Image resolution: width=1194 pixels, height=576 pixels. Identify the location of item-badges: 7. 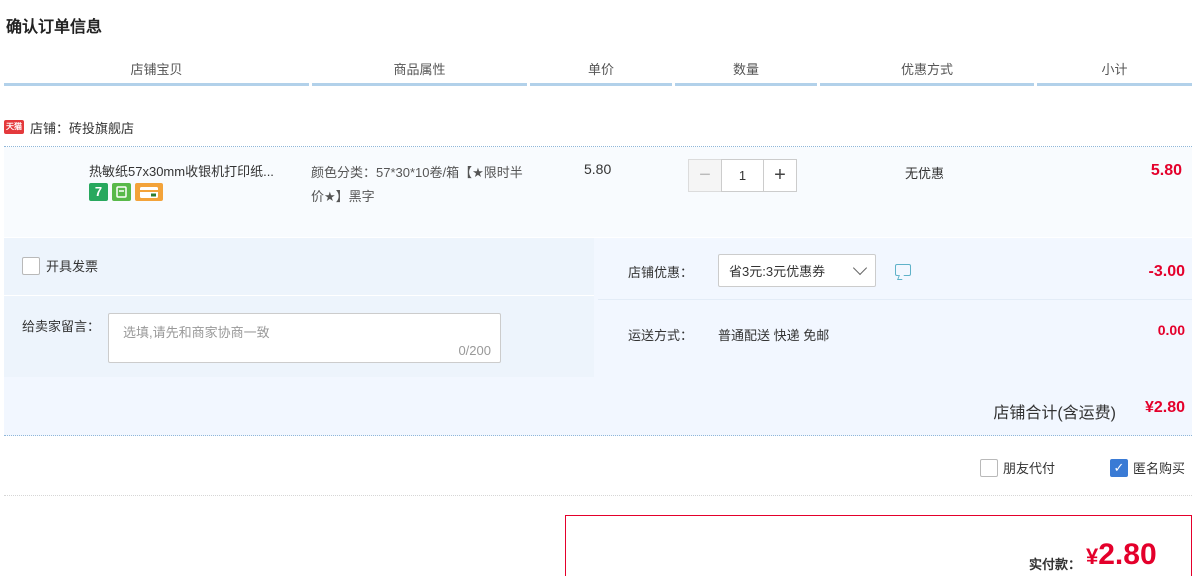
(126, 192).